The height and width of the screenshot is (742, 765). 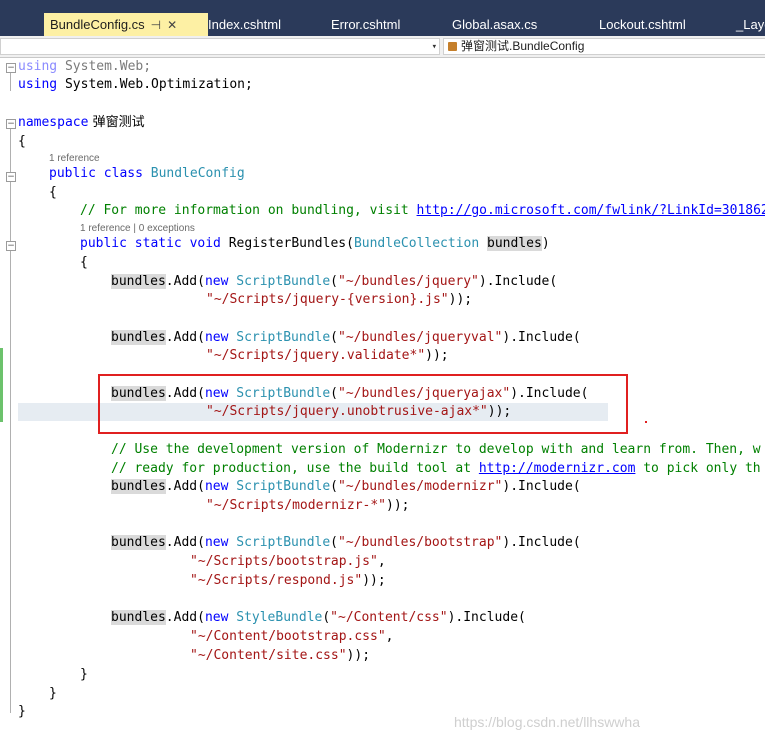 I want to click on tab-label: Lockout.cshtml, so click(x=642, y=24).